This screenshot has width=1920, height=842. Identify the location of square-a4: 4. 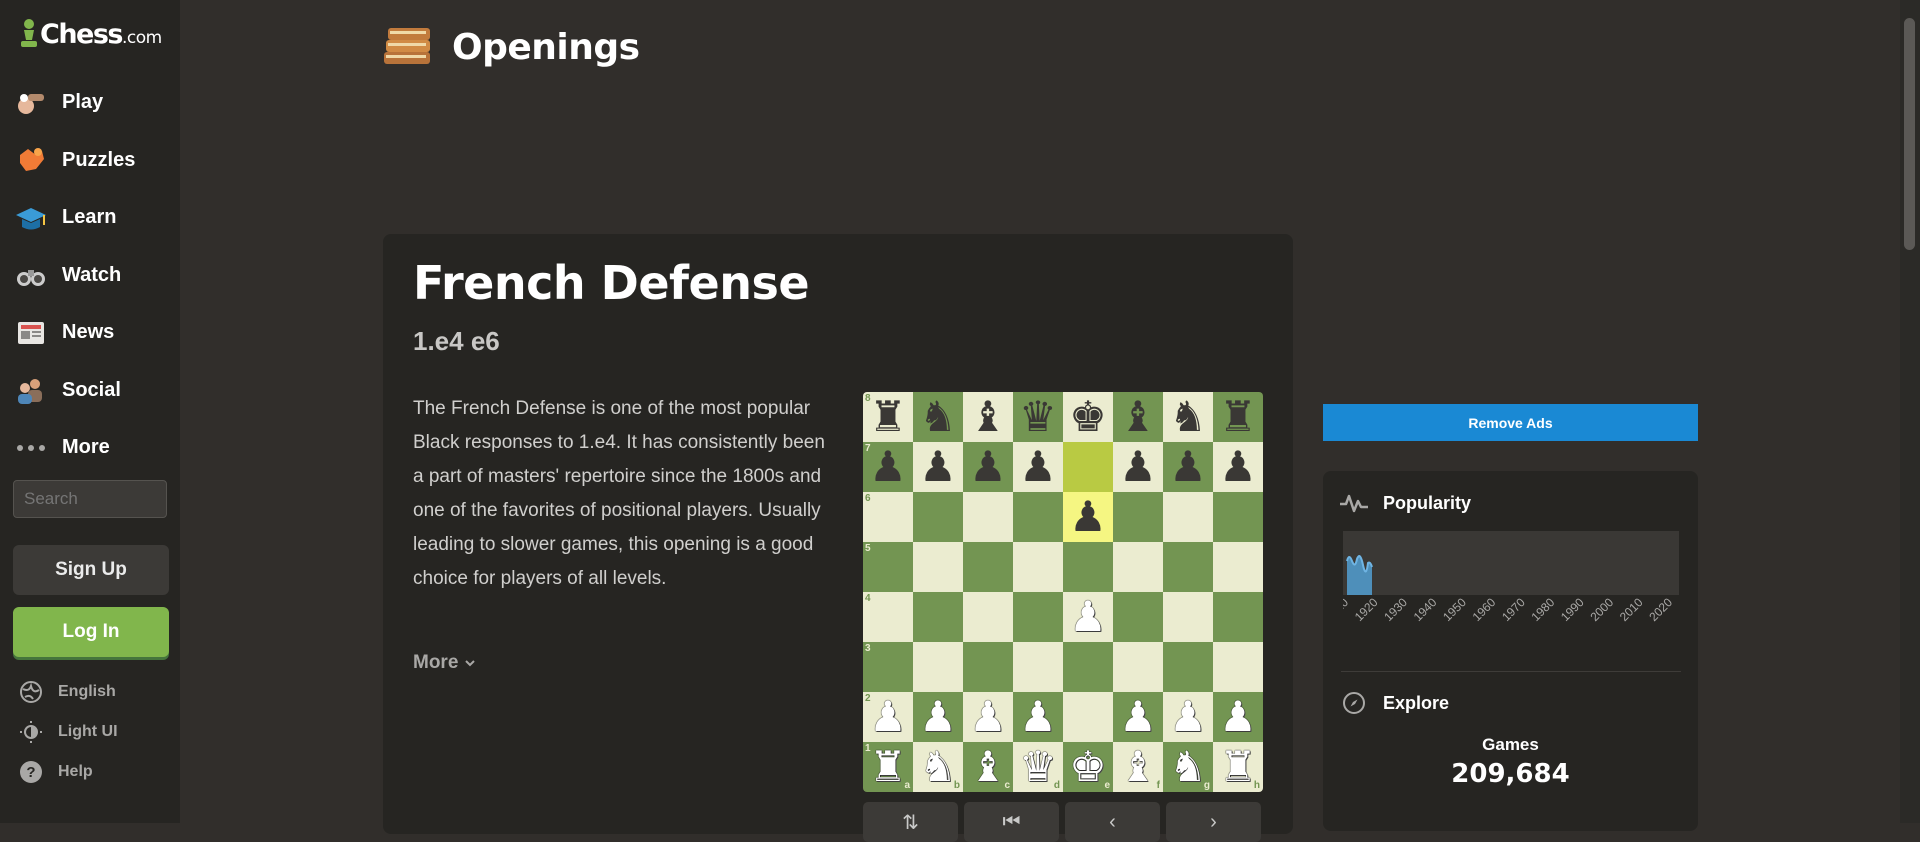
(888, 617).